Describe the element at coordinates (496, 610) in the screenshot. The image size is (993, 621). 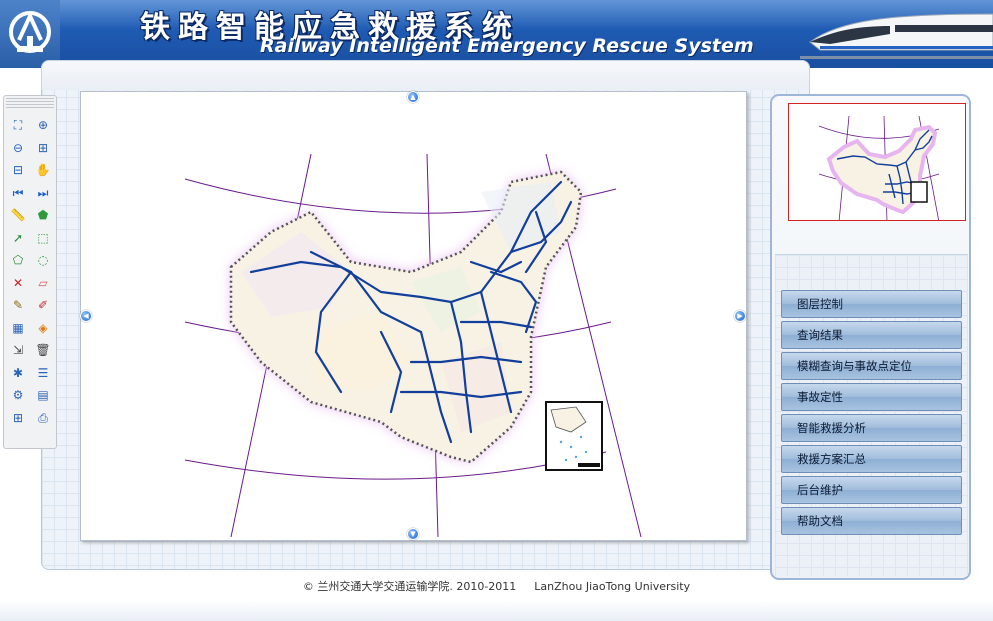
I see `bottom-band` at that location.